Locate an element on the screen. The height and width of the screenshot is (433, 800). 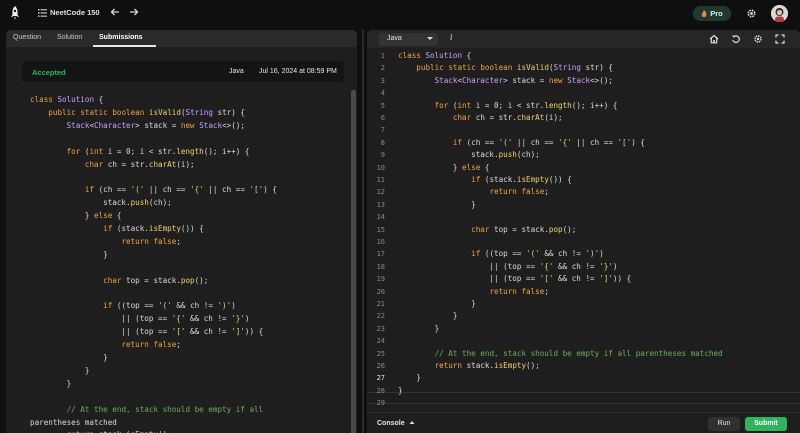
console-toggle-button: Console is located at coordinates (396, 423).